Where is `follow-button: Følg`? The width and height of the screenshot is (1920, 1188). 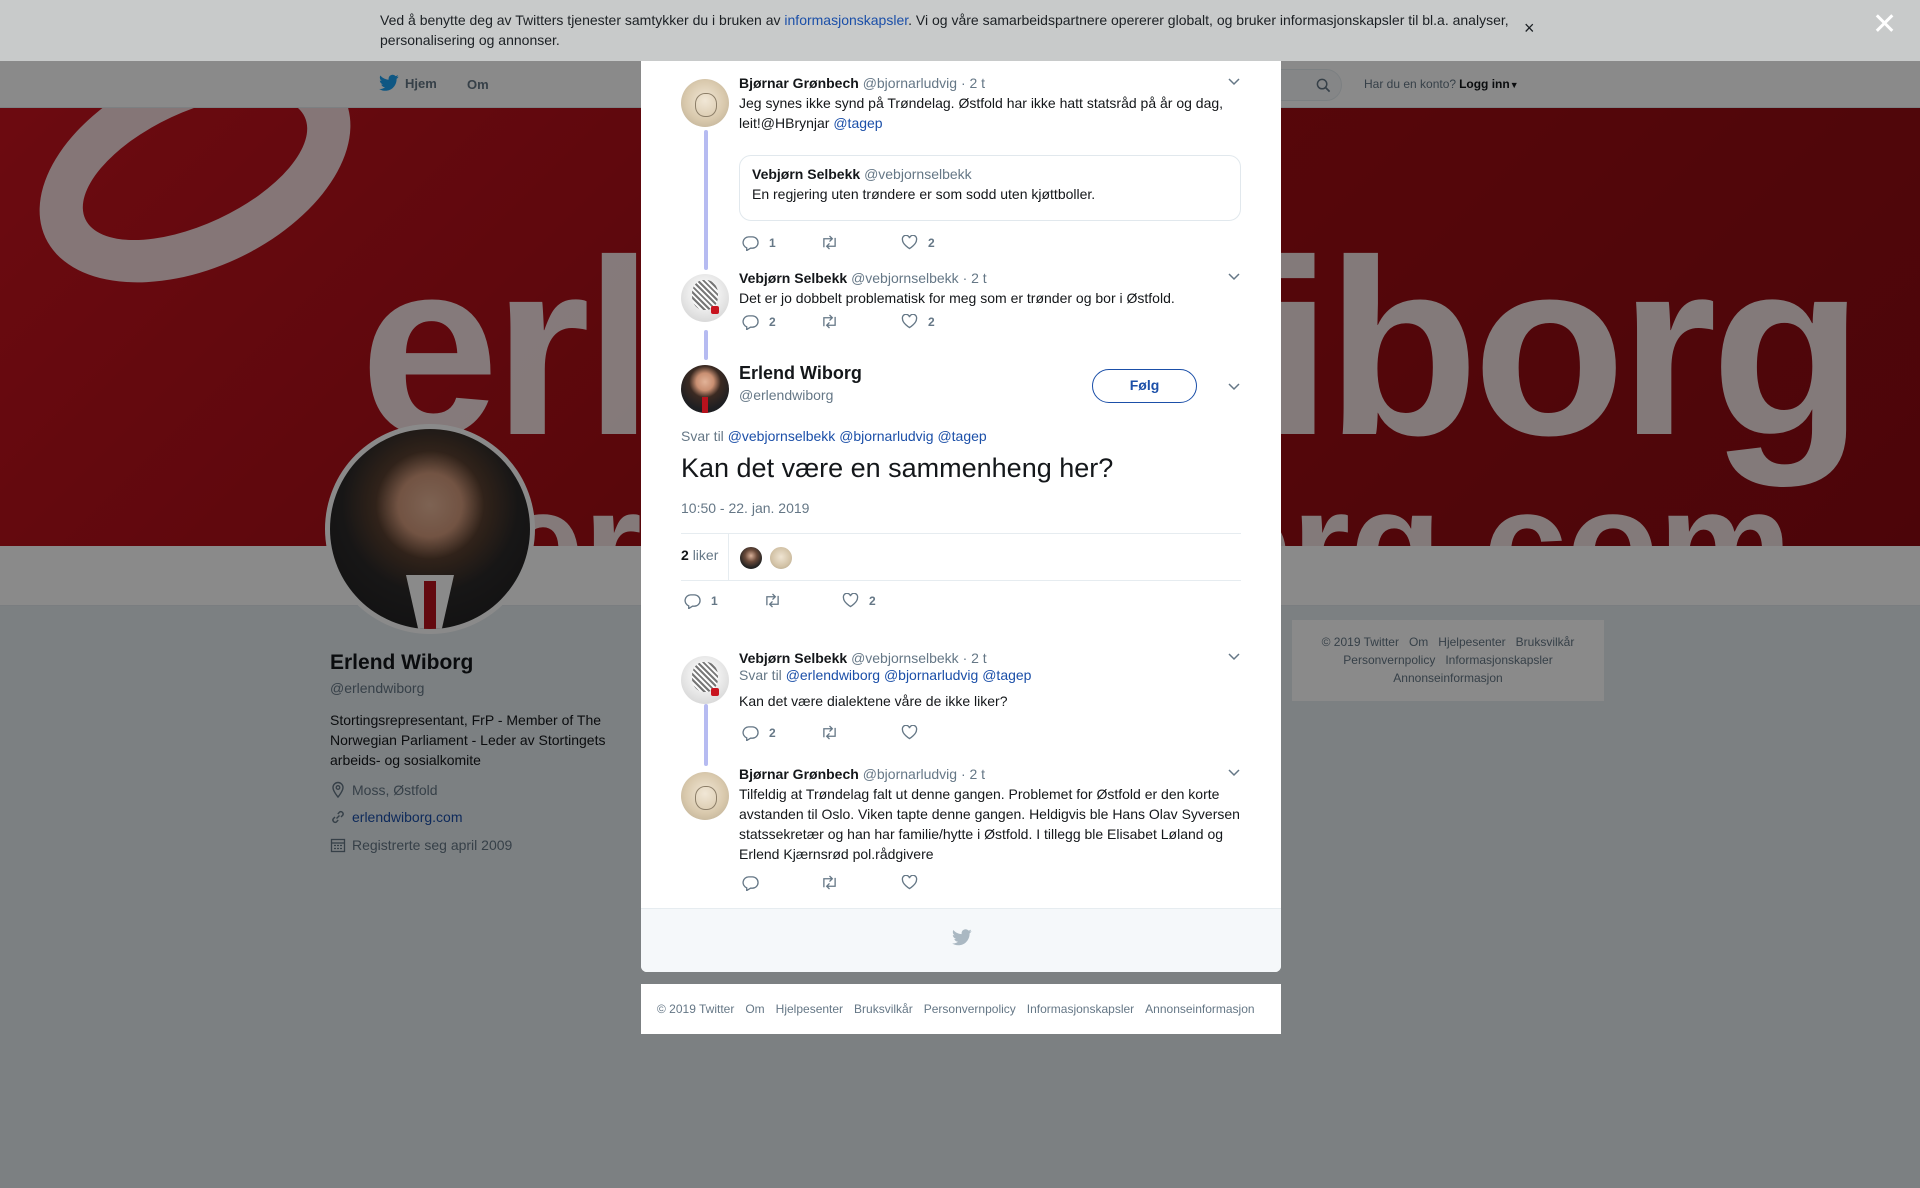 follow-button: Følg is located at coordinates (1144, 386).